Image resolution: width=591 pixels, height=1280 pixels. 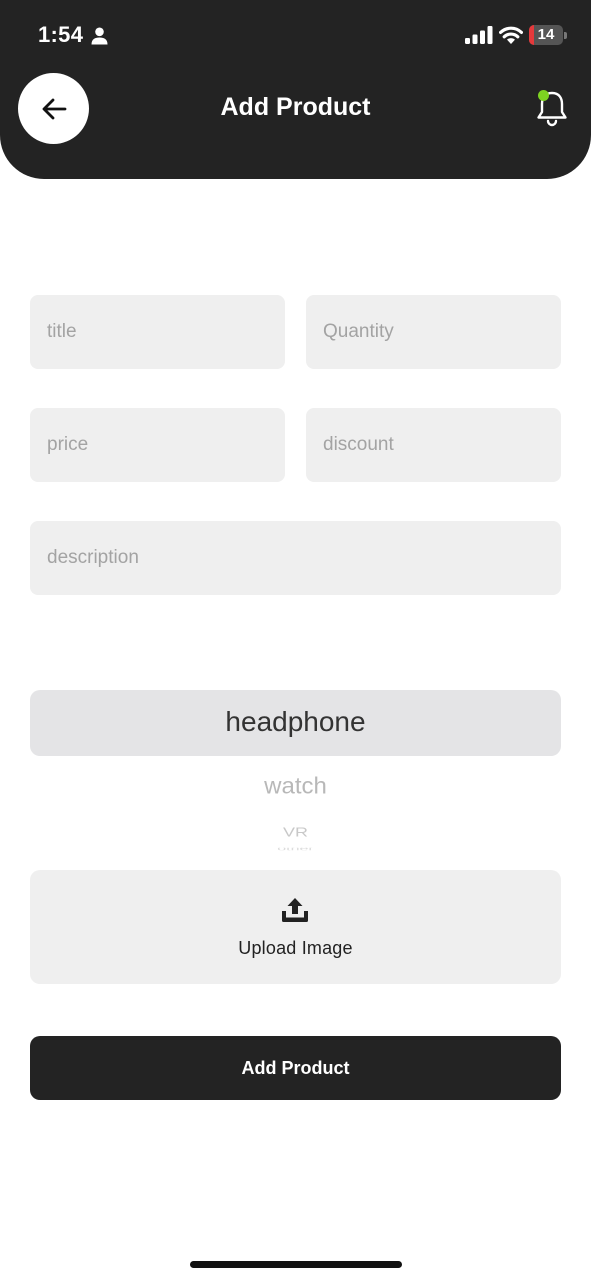 I want to click on home-indicator, so click(x=296, y=1264).